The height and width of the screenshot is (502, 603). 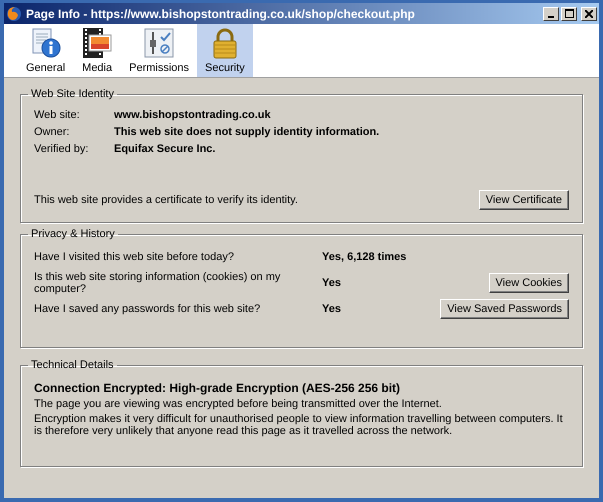 I want to click on question-text: Is this web site storing information (cookies) on my computer?, so click(x=158, y=283).